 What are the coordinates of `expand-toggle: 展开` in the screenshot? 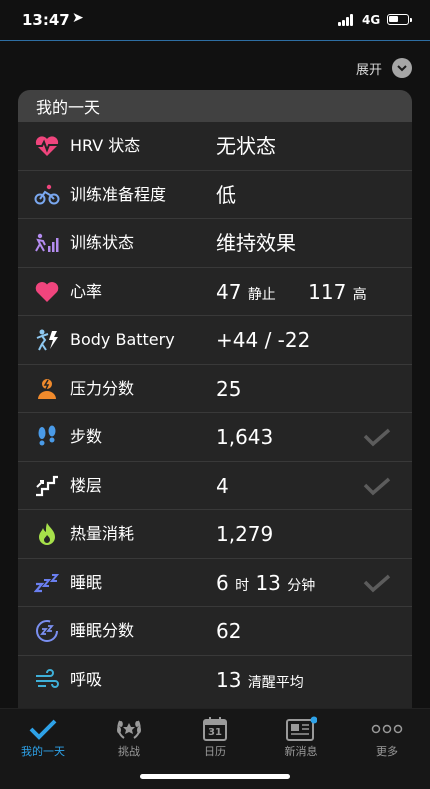 It's located at (384, 68).